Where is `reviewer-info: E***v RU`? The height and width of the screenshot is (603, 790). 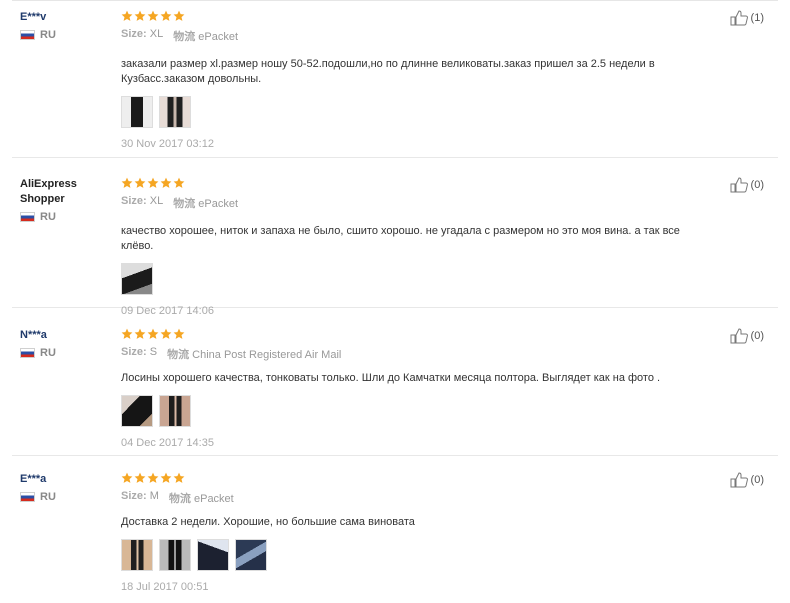 reviewer-info: E***v RU is located at coordinates (65, 25).